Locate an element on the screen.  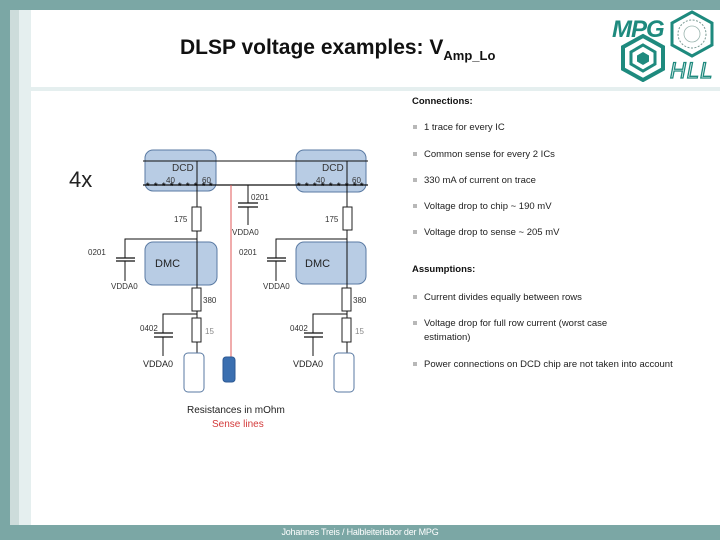
cap-0201-shared-label: 0201 is located at coordinates (260, 197).